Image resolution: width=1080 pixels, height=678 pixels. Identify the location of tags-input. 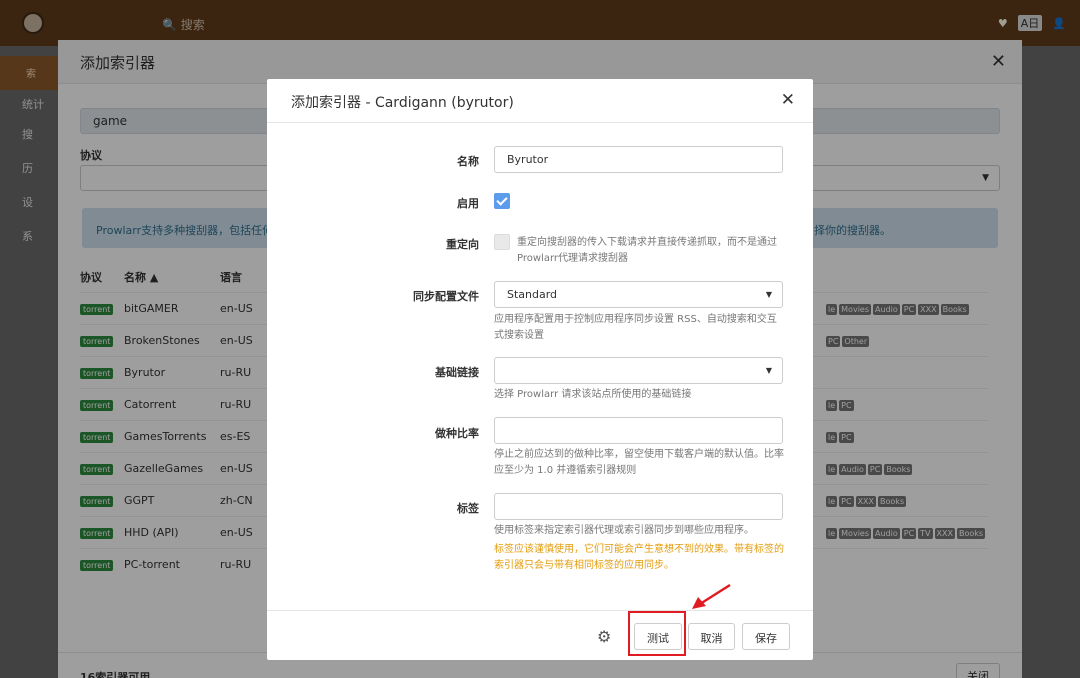
(638, 506).